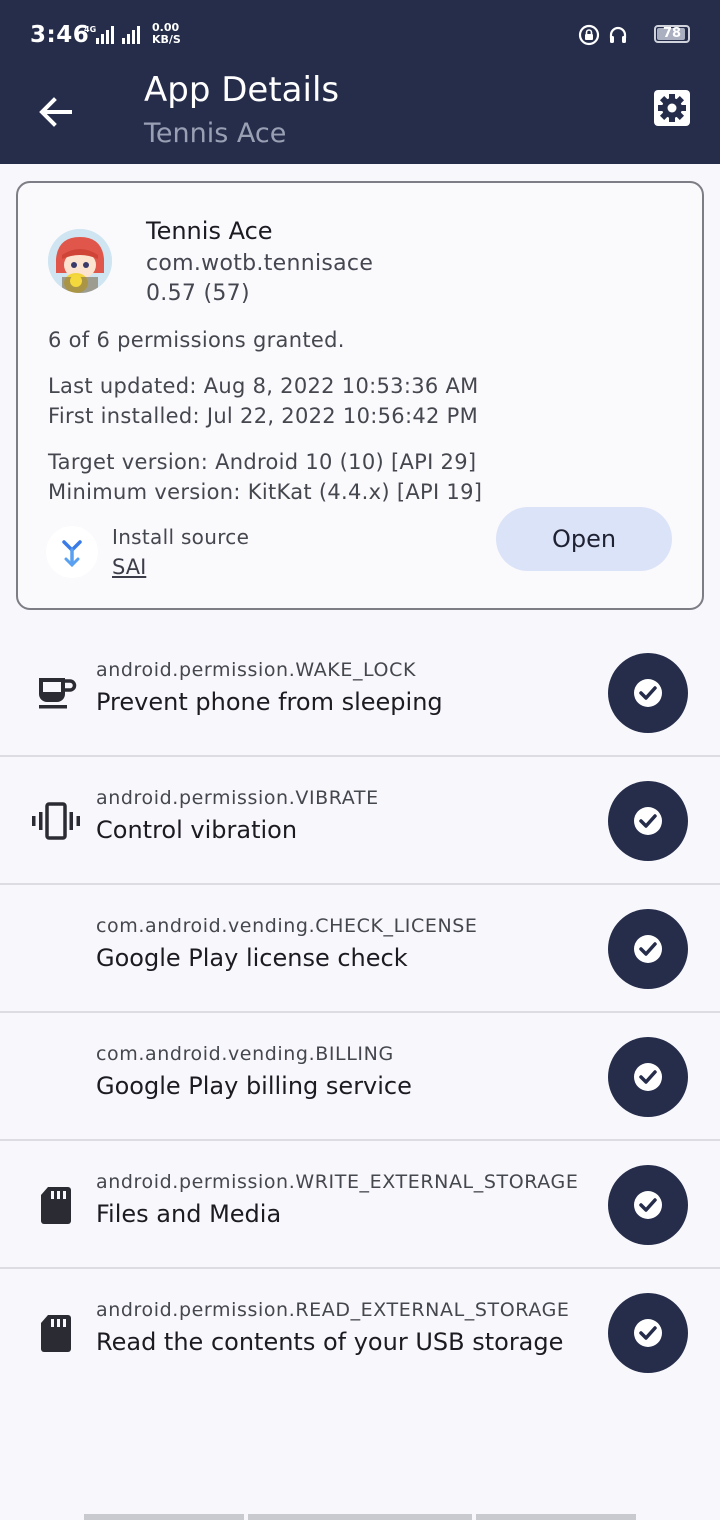 This screenshot has height=1520, width=720. Describe the element at coordinates (589, 35) in the screenshot. I see `rotation-lock-icon` at that location.